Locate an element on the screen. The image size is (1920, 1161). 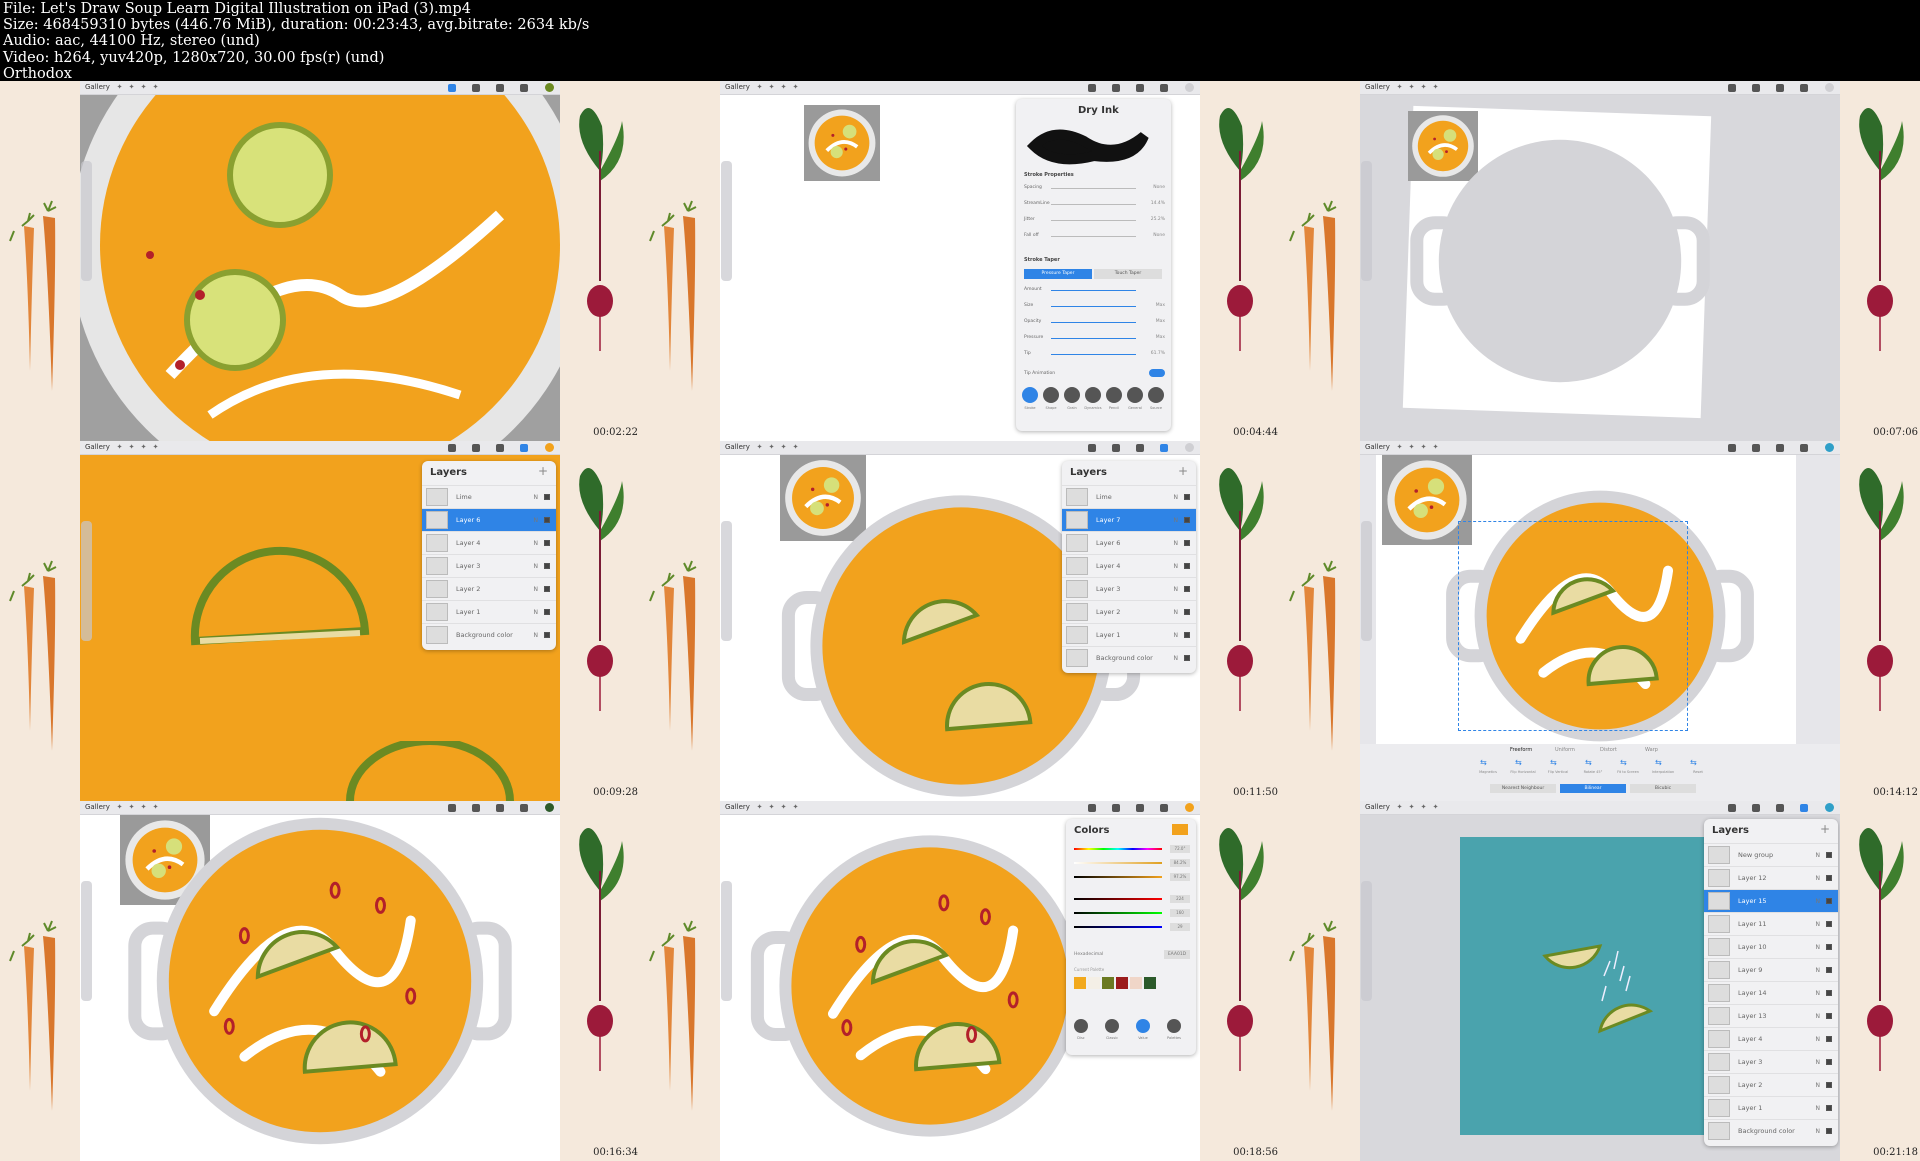
add-layer-button: + is located at coordinates (543, 471).